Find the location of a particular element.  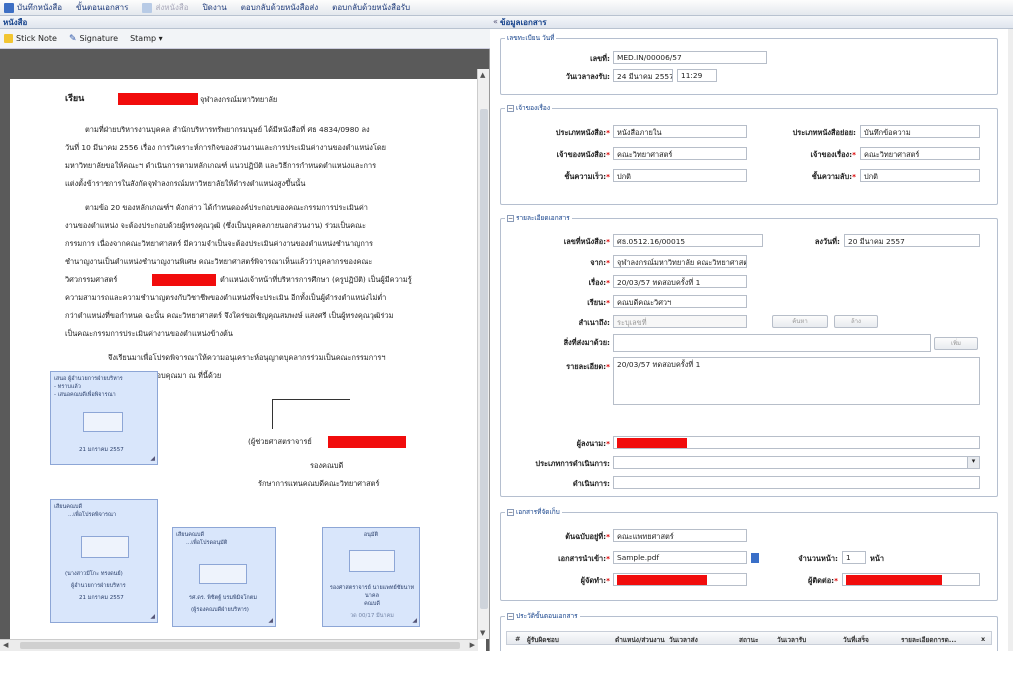

file-field: Sample.pdf is located at coordinates (680, 557).